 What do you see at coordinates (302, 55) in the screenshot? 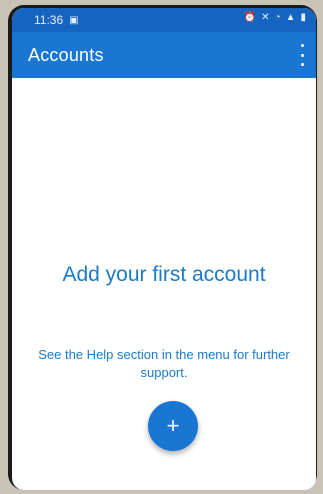
I see `more-vert-icon` at bounding box center [302, 55].